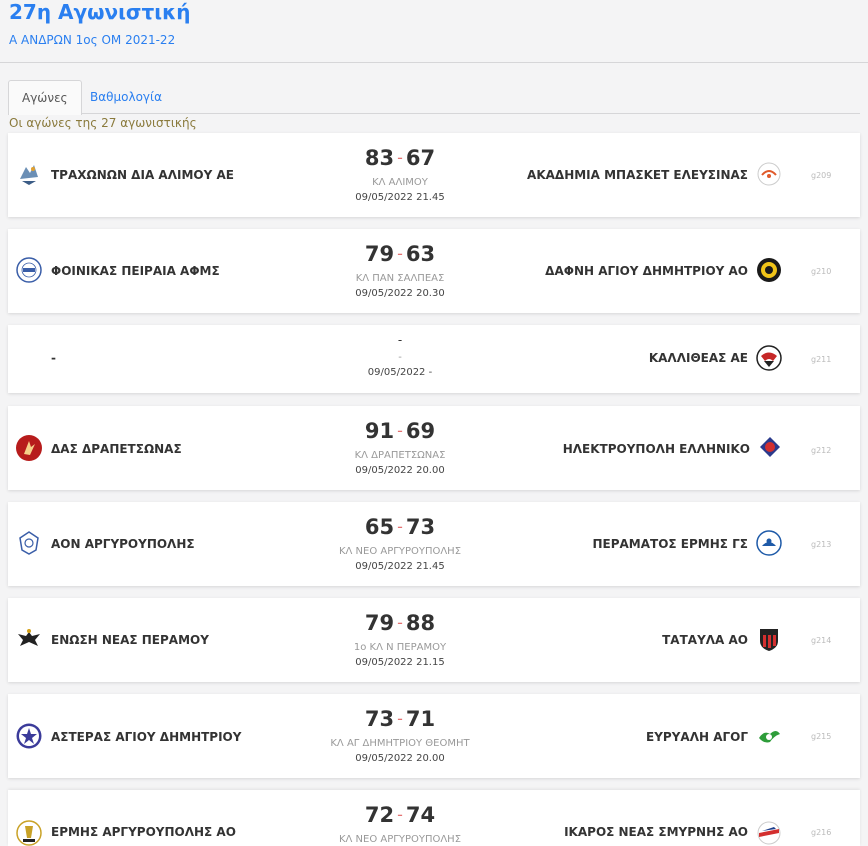 This screenshot has height=846, width=868. Describe the element at coordinates (45, 97) in the screenshot. I see `tab-games: Αγώνες` at that location.